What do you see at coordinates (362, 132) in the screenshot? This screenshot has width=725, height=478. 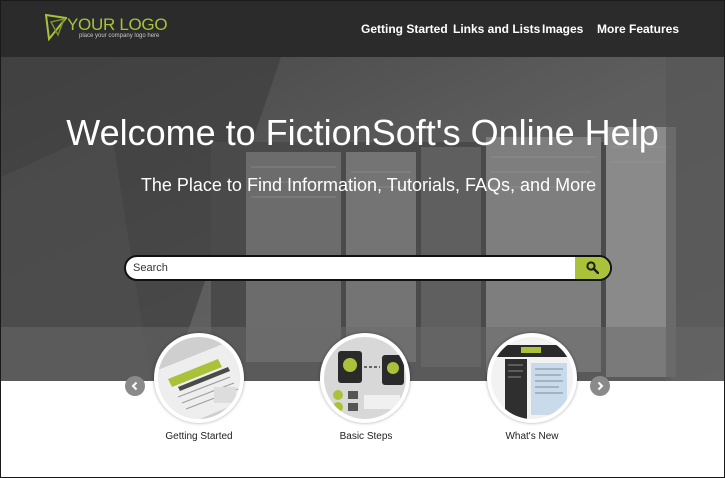 I see `page-title: Welcome to FictionSoft's Online Help` at bounding box center [362, 132].